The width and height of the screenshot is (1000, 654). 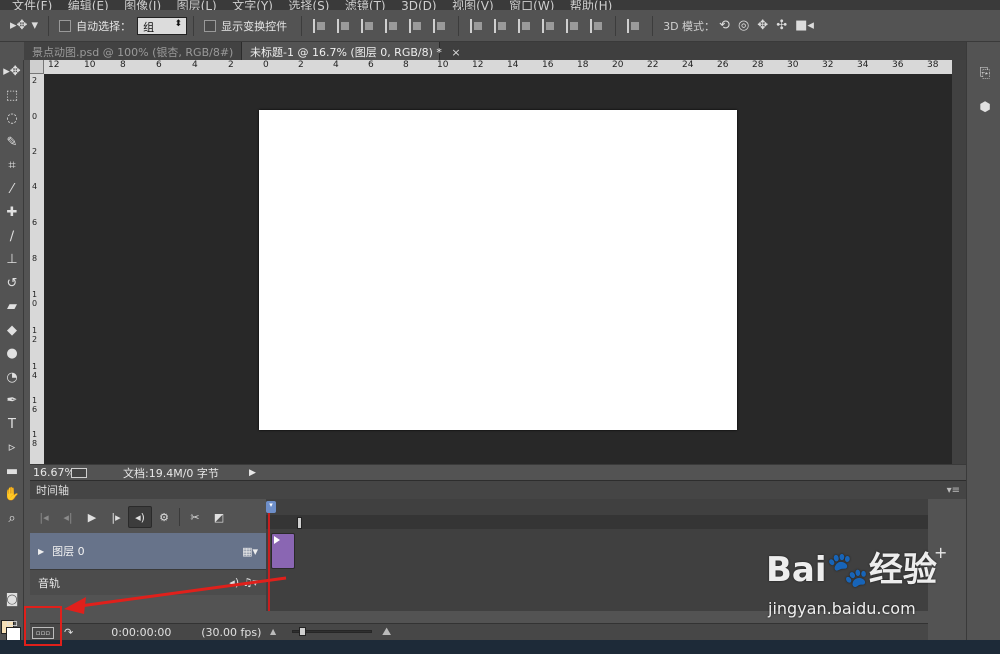 What do you see at coordinates (443, 65) in the screenshot?
I see `ruler-tick-label: 10` at bounding box center [443, 65].